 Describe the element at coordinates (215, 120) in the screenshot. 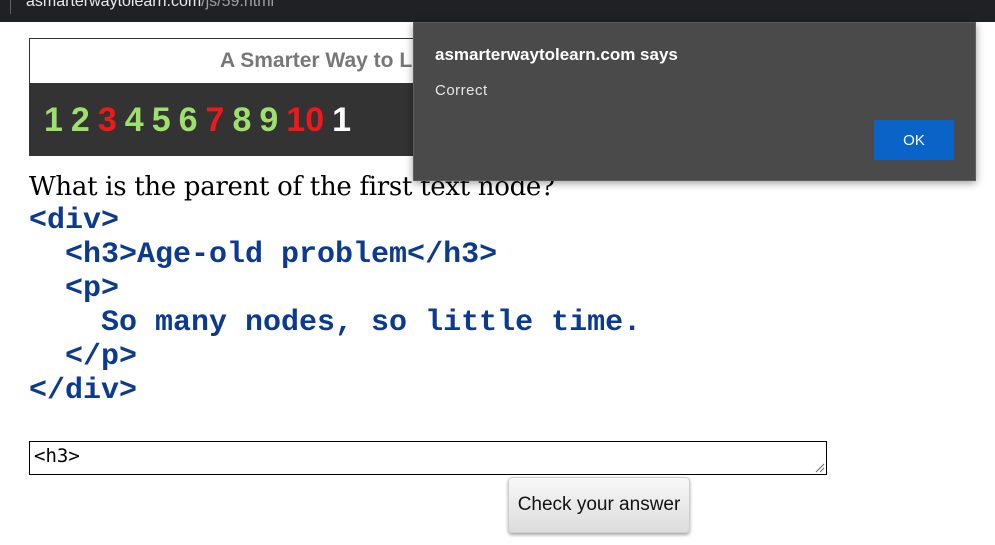

I see `banner-number: 7` at that location.